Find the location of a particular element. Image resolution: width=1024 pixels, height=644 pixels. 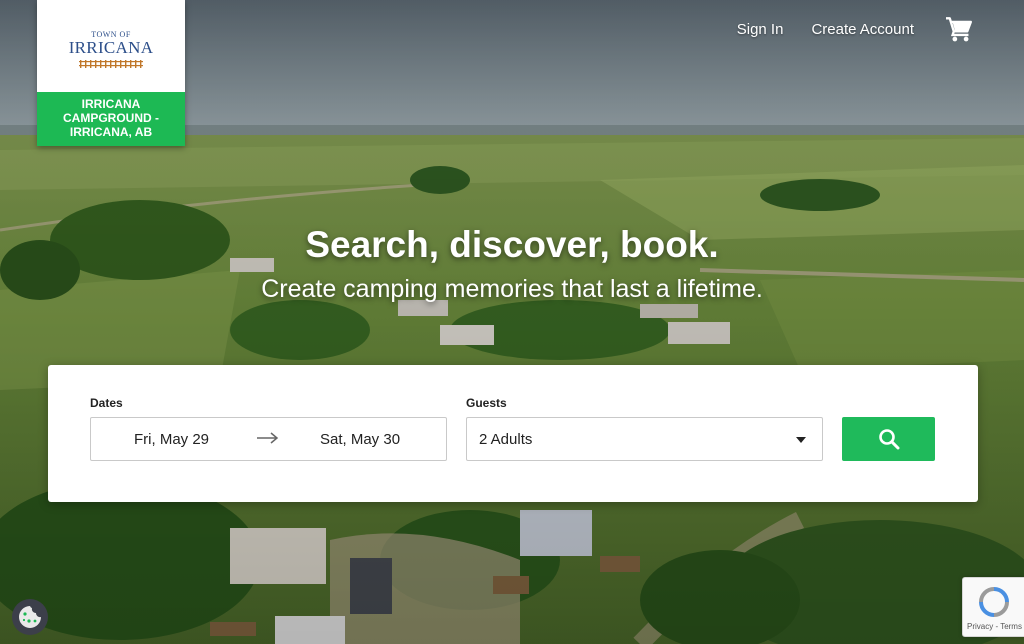

recaptcha-badge: Privacy - Terms is located at coordinates (993, 607).